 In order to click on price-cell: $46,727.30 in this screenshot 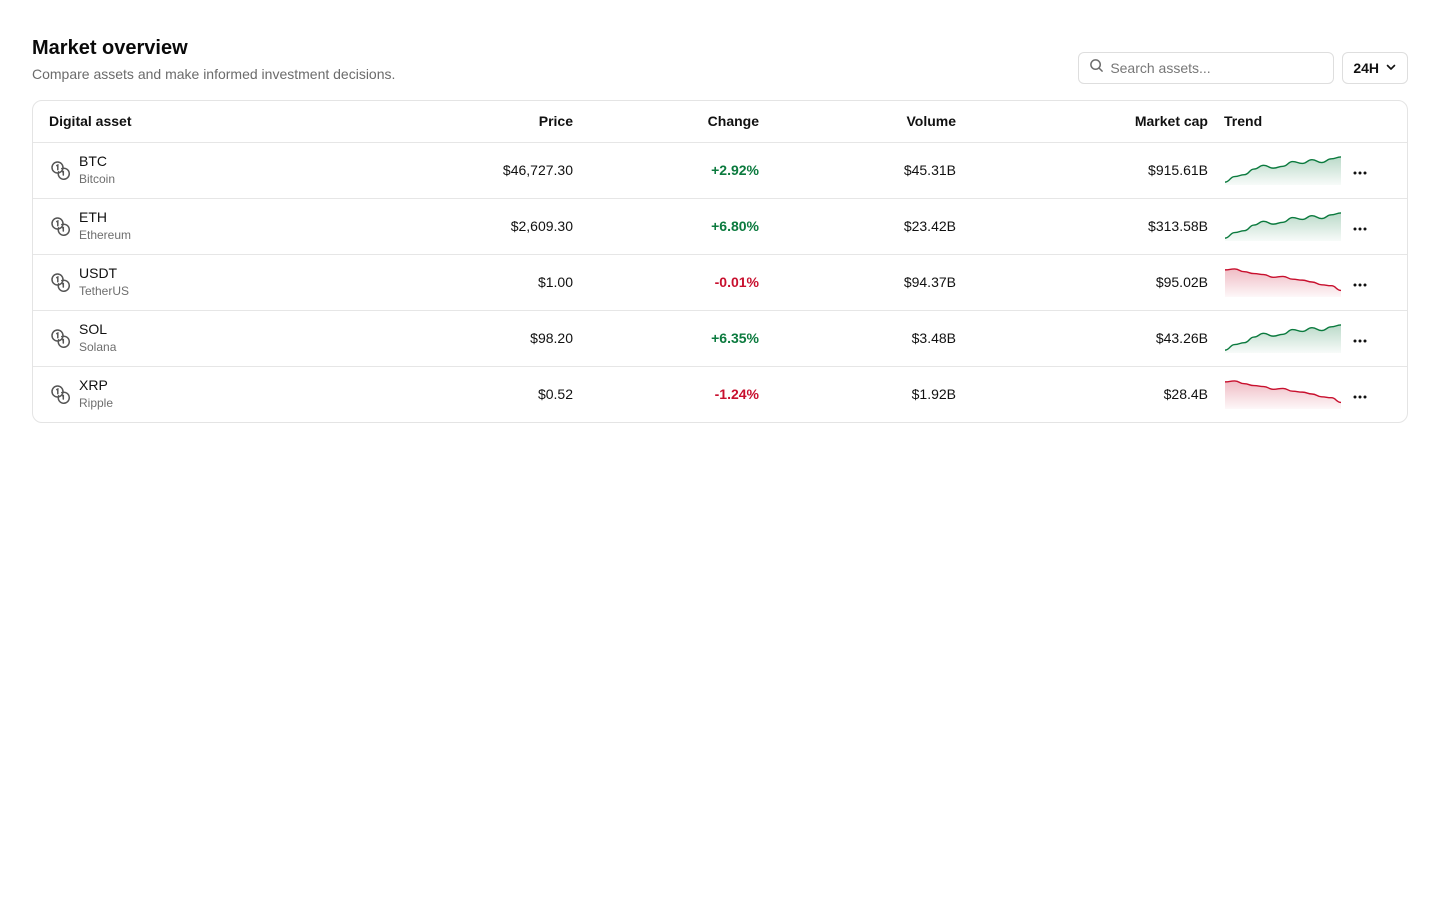, I will do `click(453, 170)`.